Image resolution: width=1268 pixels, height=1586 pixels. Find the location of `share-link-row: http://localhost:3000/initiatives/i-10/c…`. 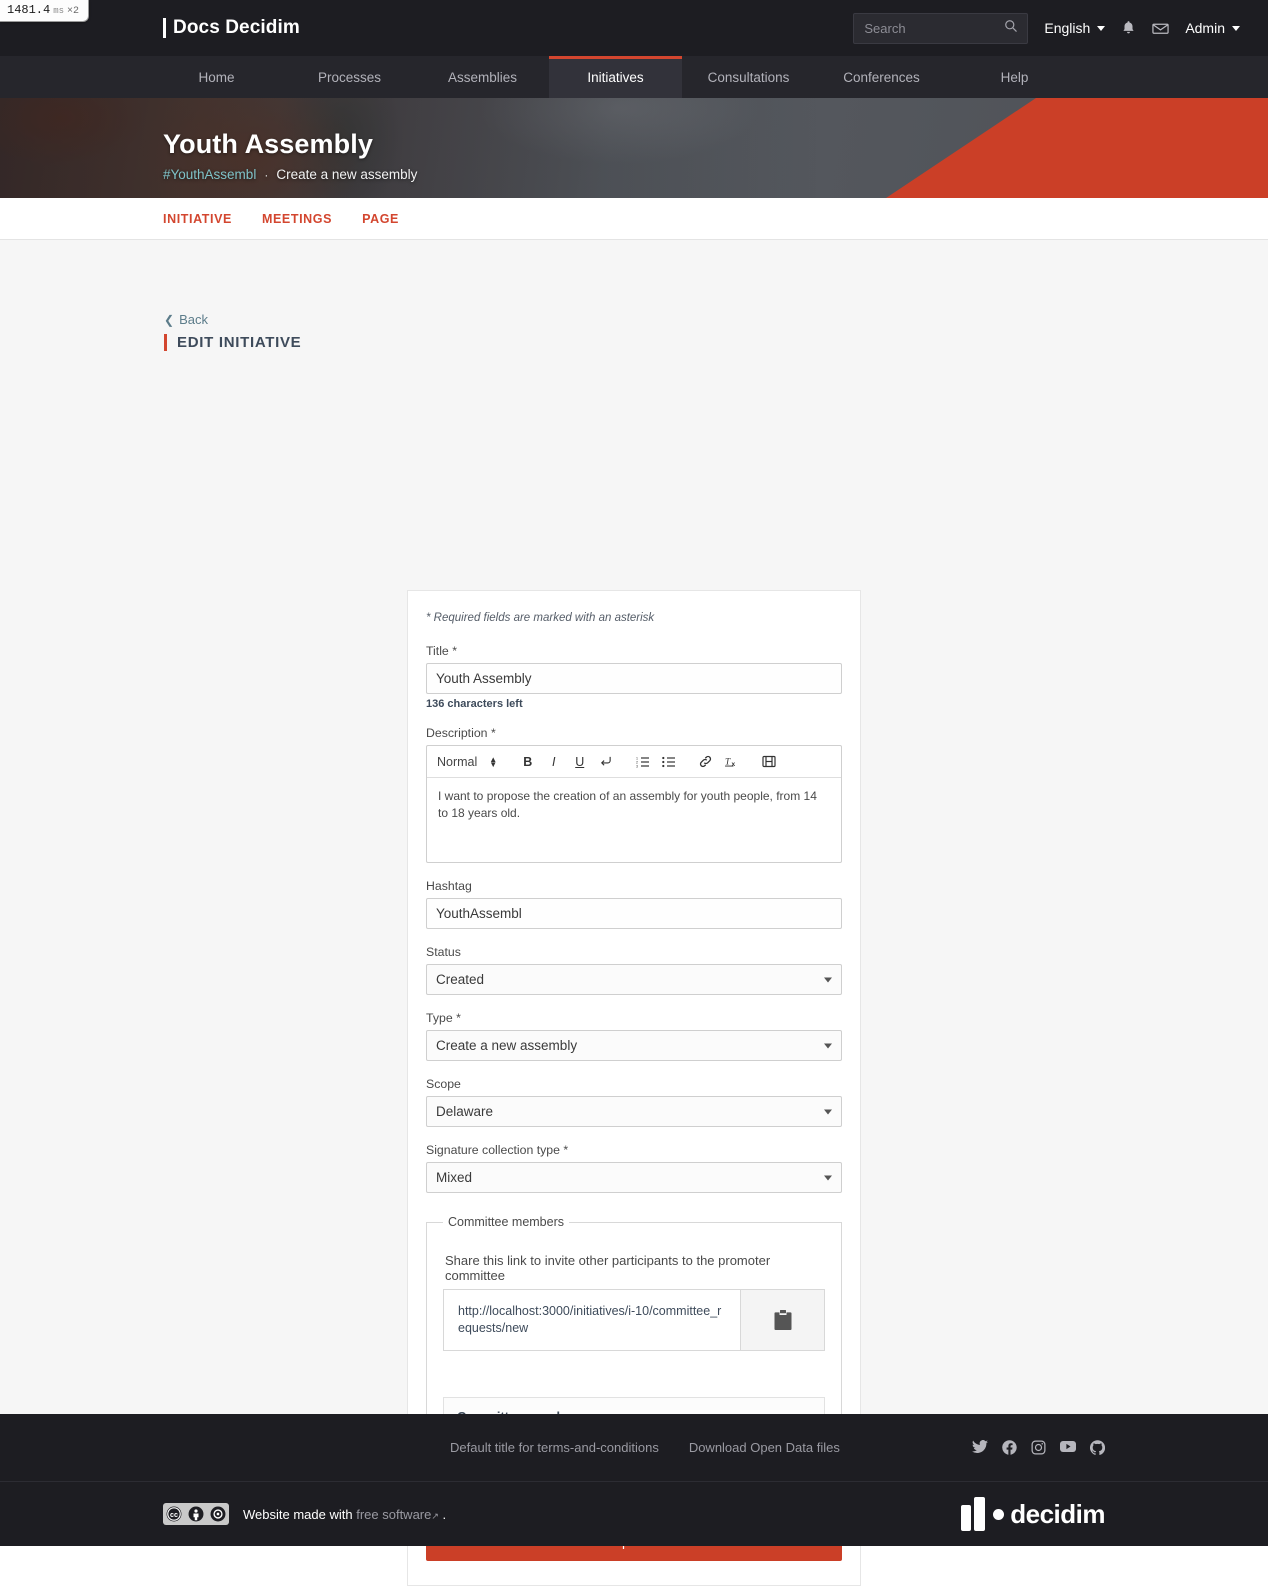

share-link-row: http://localhost:3000/initiatives/i-10/c… is located at coordinates (634, 1320).